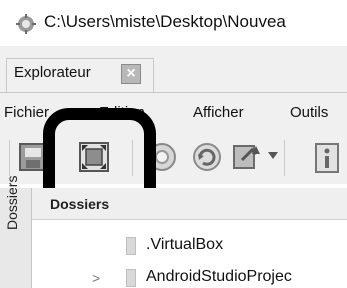 Image resolution: width=347 pixels, height=288 pixels. What do you see at coordinates (184, 245) in the screenshot?
I see `tree-item-virtualbox: .VirtualBox` at bounding box center [184, 245].